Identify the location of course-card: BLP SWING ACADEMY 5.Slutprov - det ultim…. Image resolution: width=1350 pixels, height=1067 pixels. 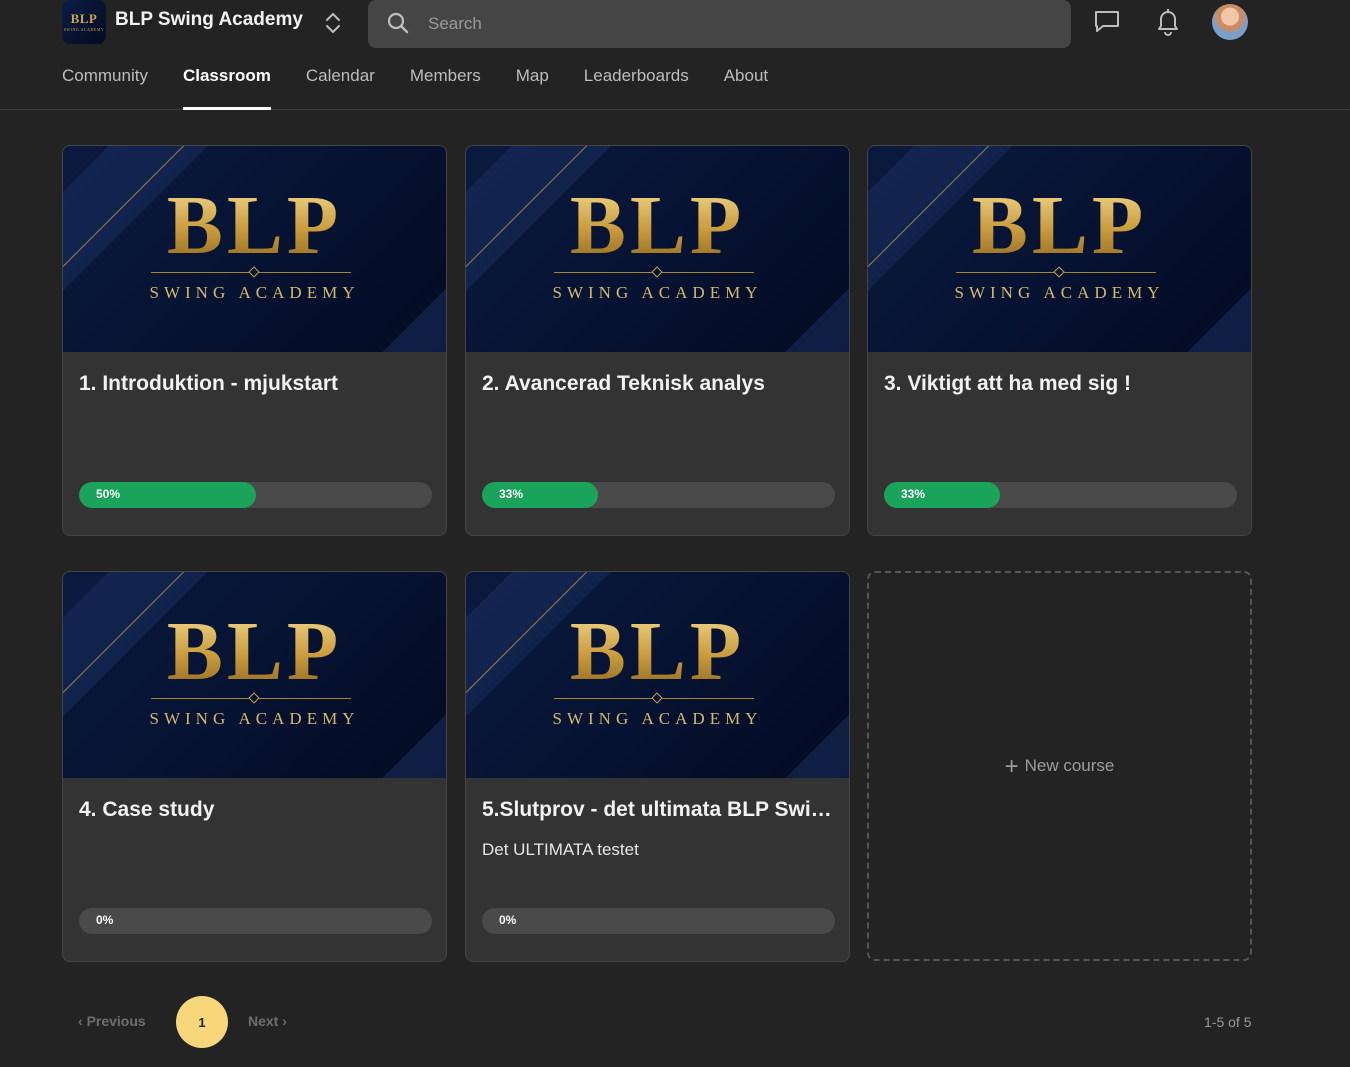
(657, 766).